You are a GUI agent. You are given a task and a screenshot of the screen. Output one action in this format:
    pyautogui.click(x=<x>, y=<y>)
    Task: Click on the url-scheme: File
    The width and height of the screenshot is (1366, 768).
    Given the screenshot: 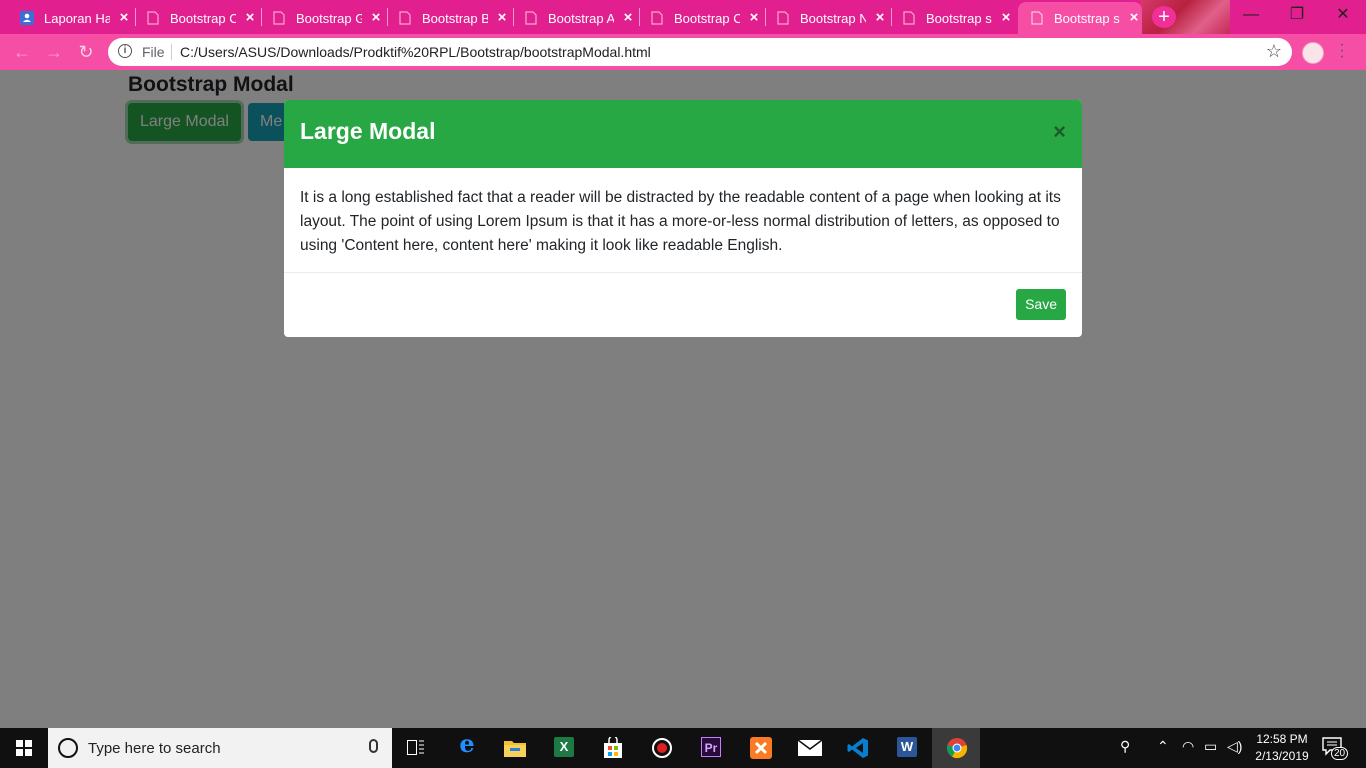 What is the action you would take?
    pyautogui.click(x=153, y=52)
    